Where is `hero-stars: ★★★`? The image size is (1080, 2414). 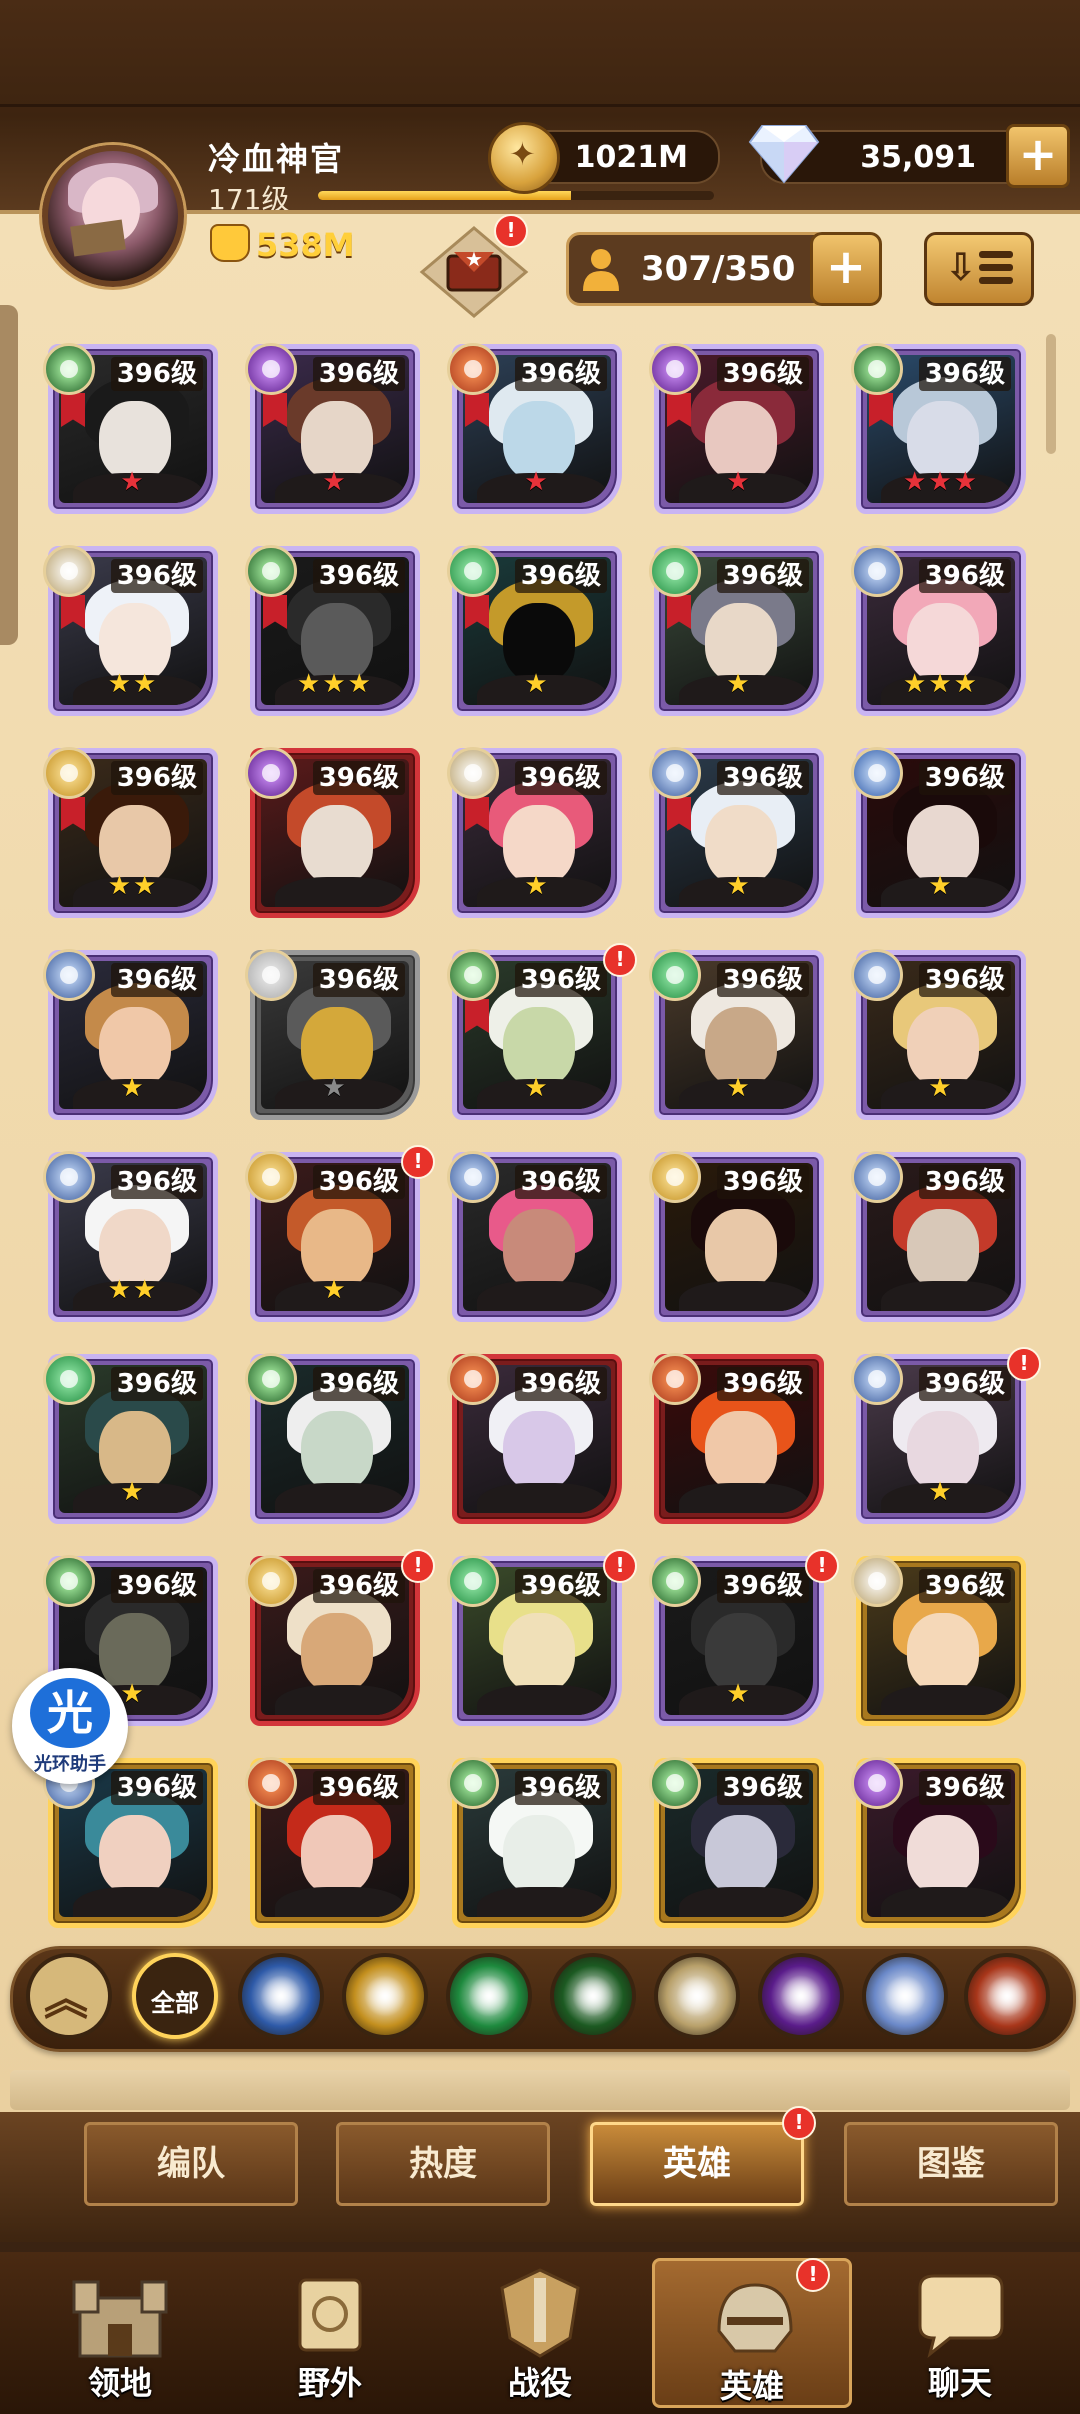 hero-stars: ★★★ is located at coordinates (941, 684).